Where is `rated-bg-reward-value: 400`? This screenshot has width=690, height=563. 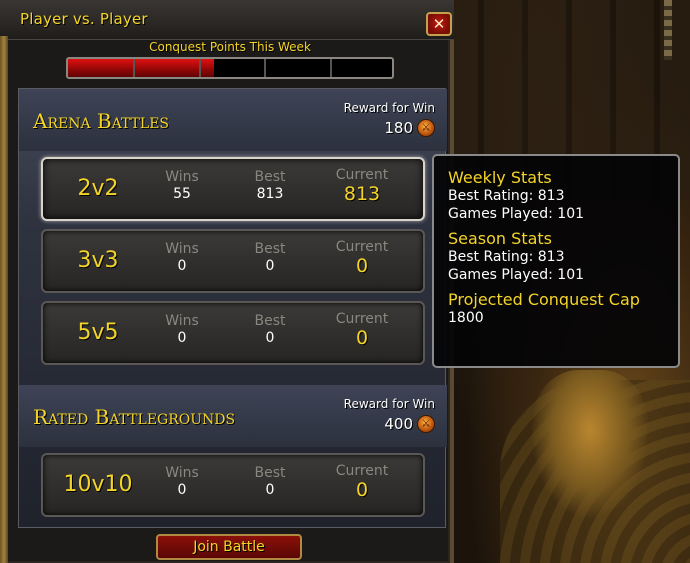 rated-bg-reward-value: 400 is located at coordinates (398, 424).